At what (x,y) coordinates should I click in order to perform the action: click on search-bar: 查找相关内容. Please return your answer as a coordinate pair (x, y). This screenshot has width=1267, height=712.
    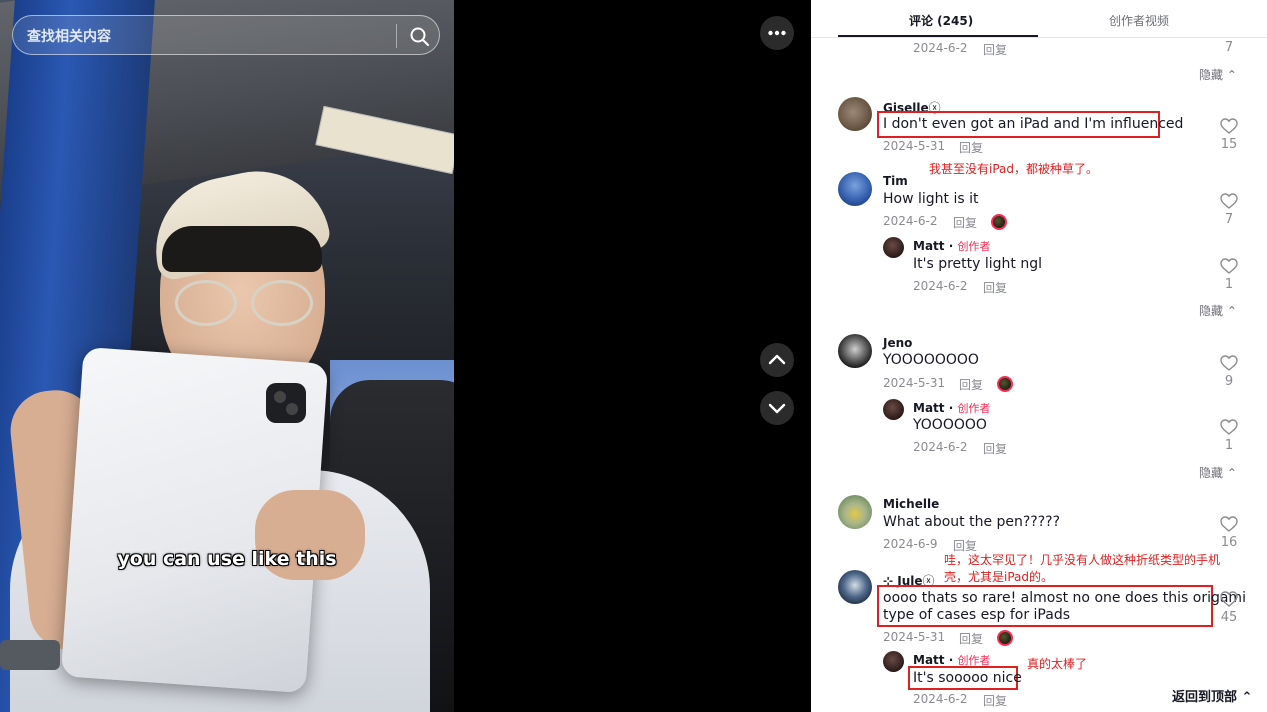
    Looking at the image, I should click on (226, 35).